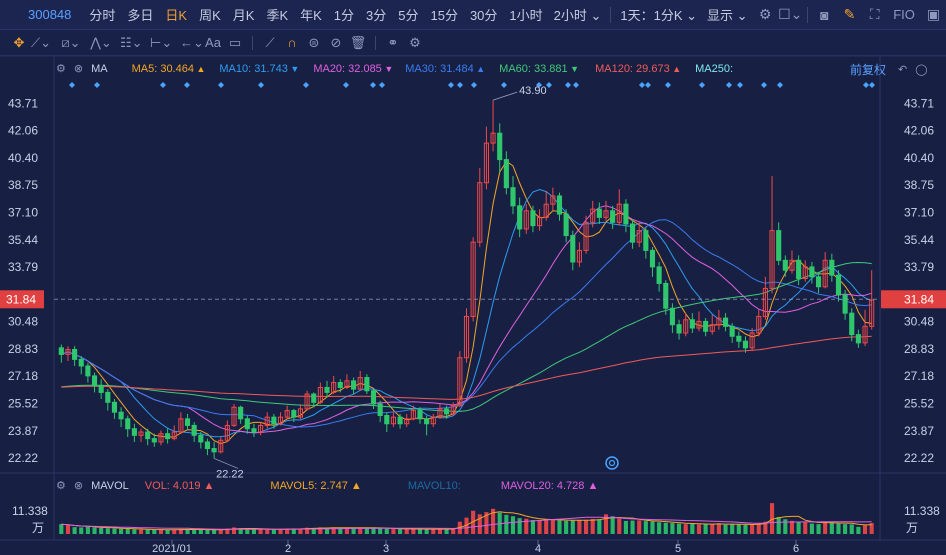 The width and height of the screenshot is (946, 555). Describe the element at coordinates (408, 14) in the screenshot. I see `period-tab: 5分` at that location.